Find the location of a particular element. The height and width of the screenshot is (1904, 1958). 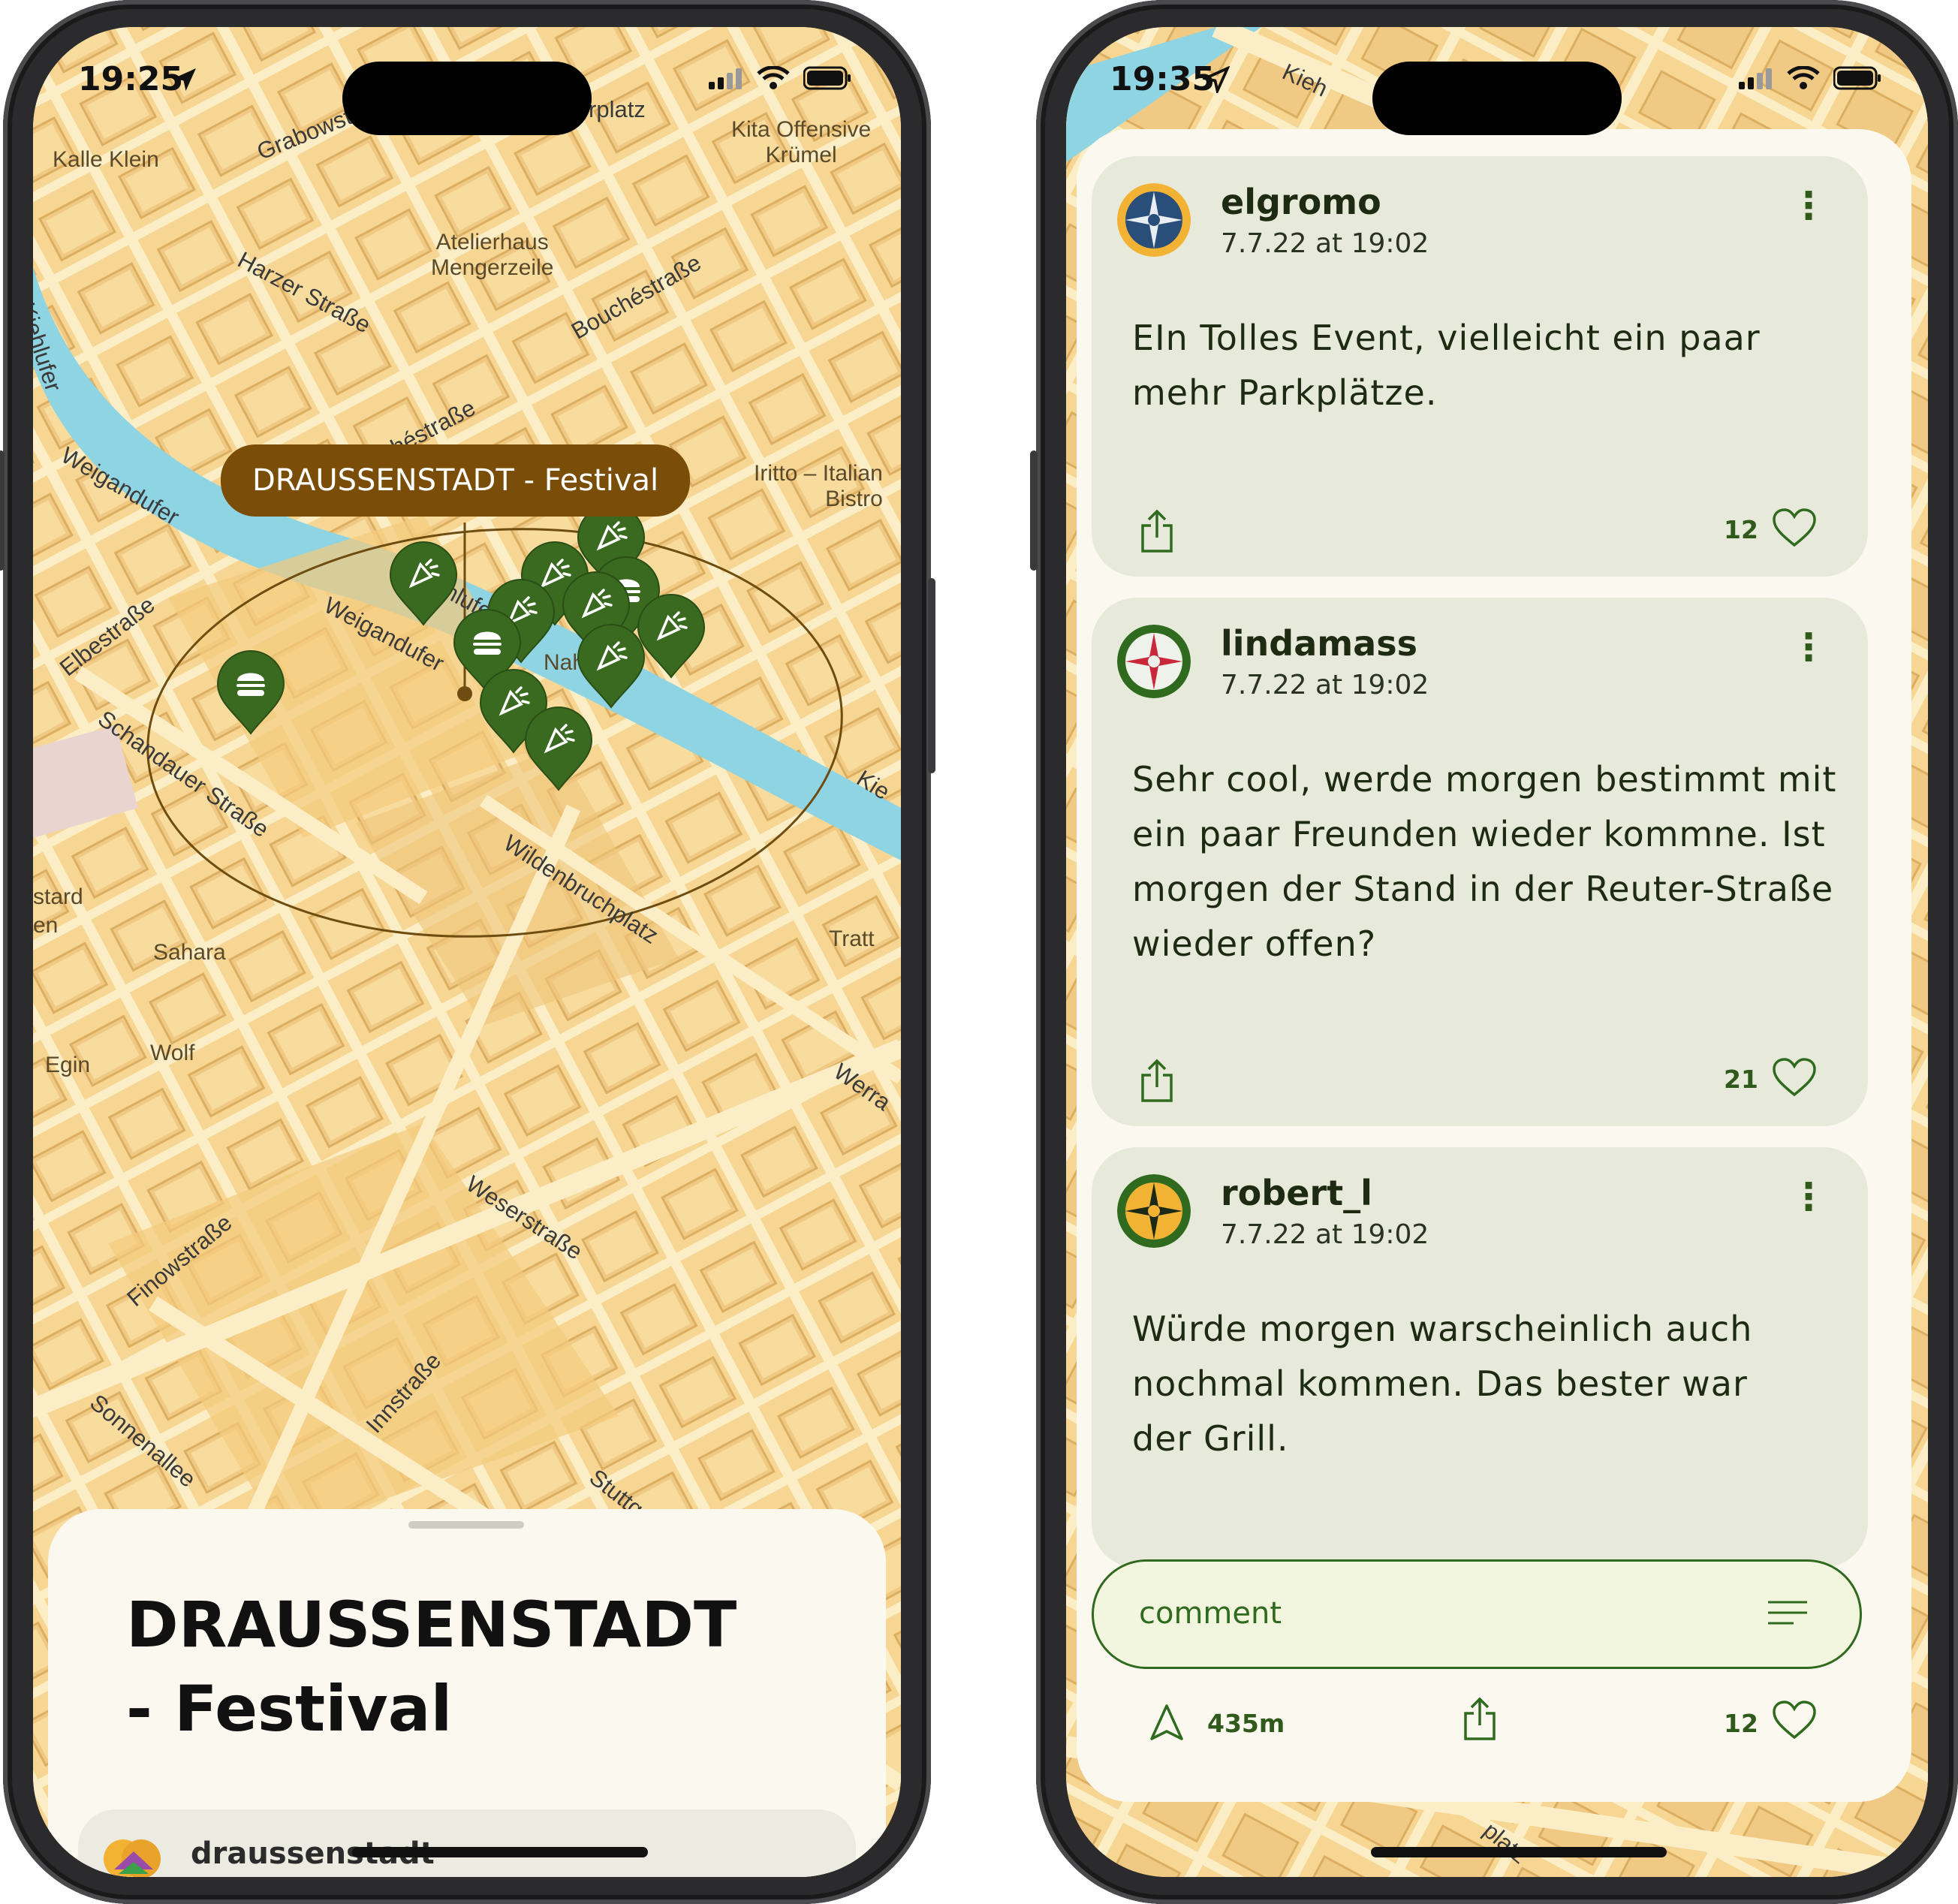

comment-username: elgromo is located at coordinates (1301, 202).